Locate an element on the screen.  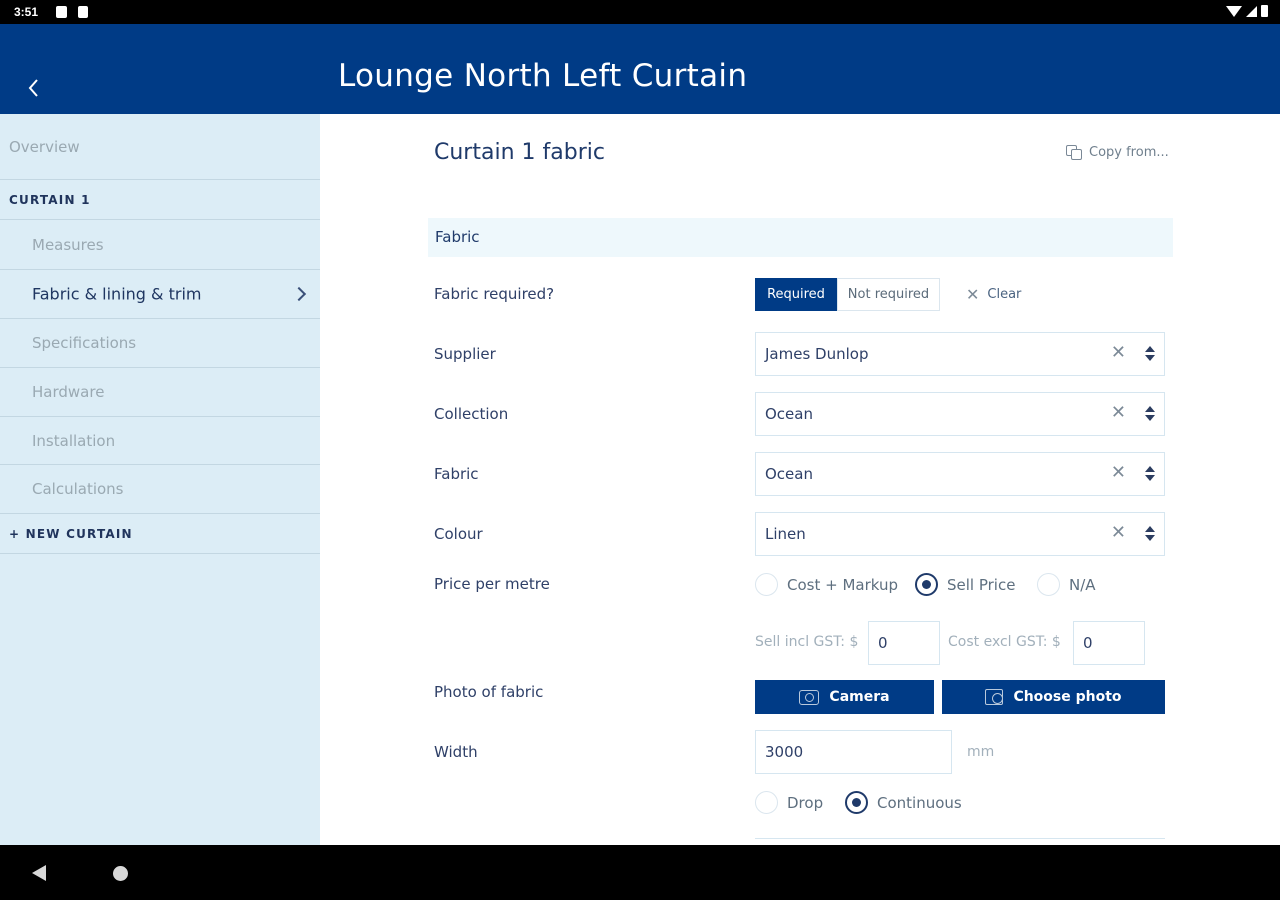
radio-continuous: Continuous is located at coordinates (903, 802).